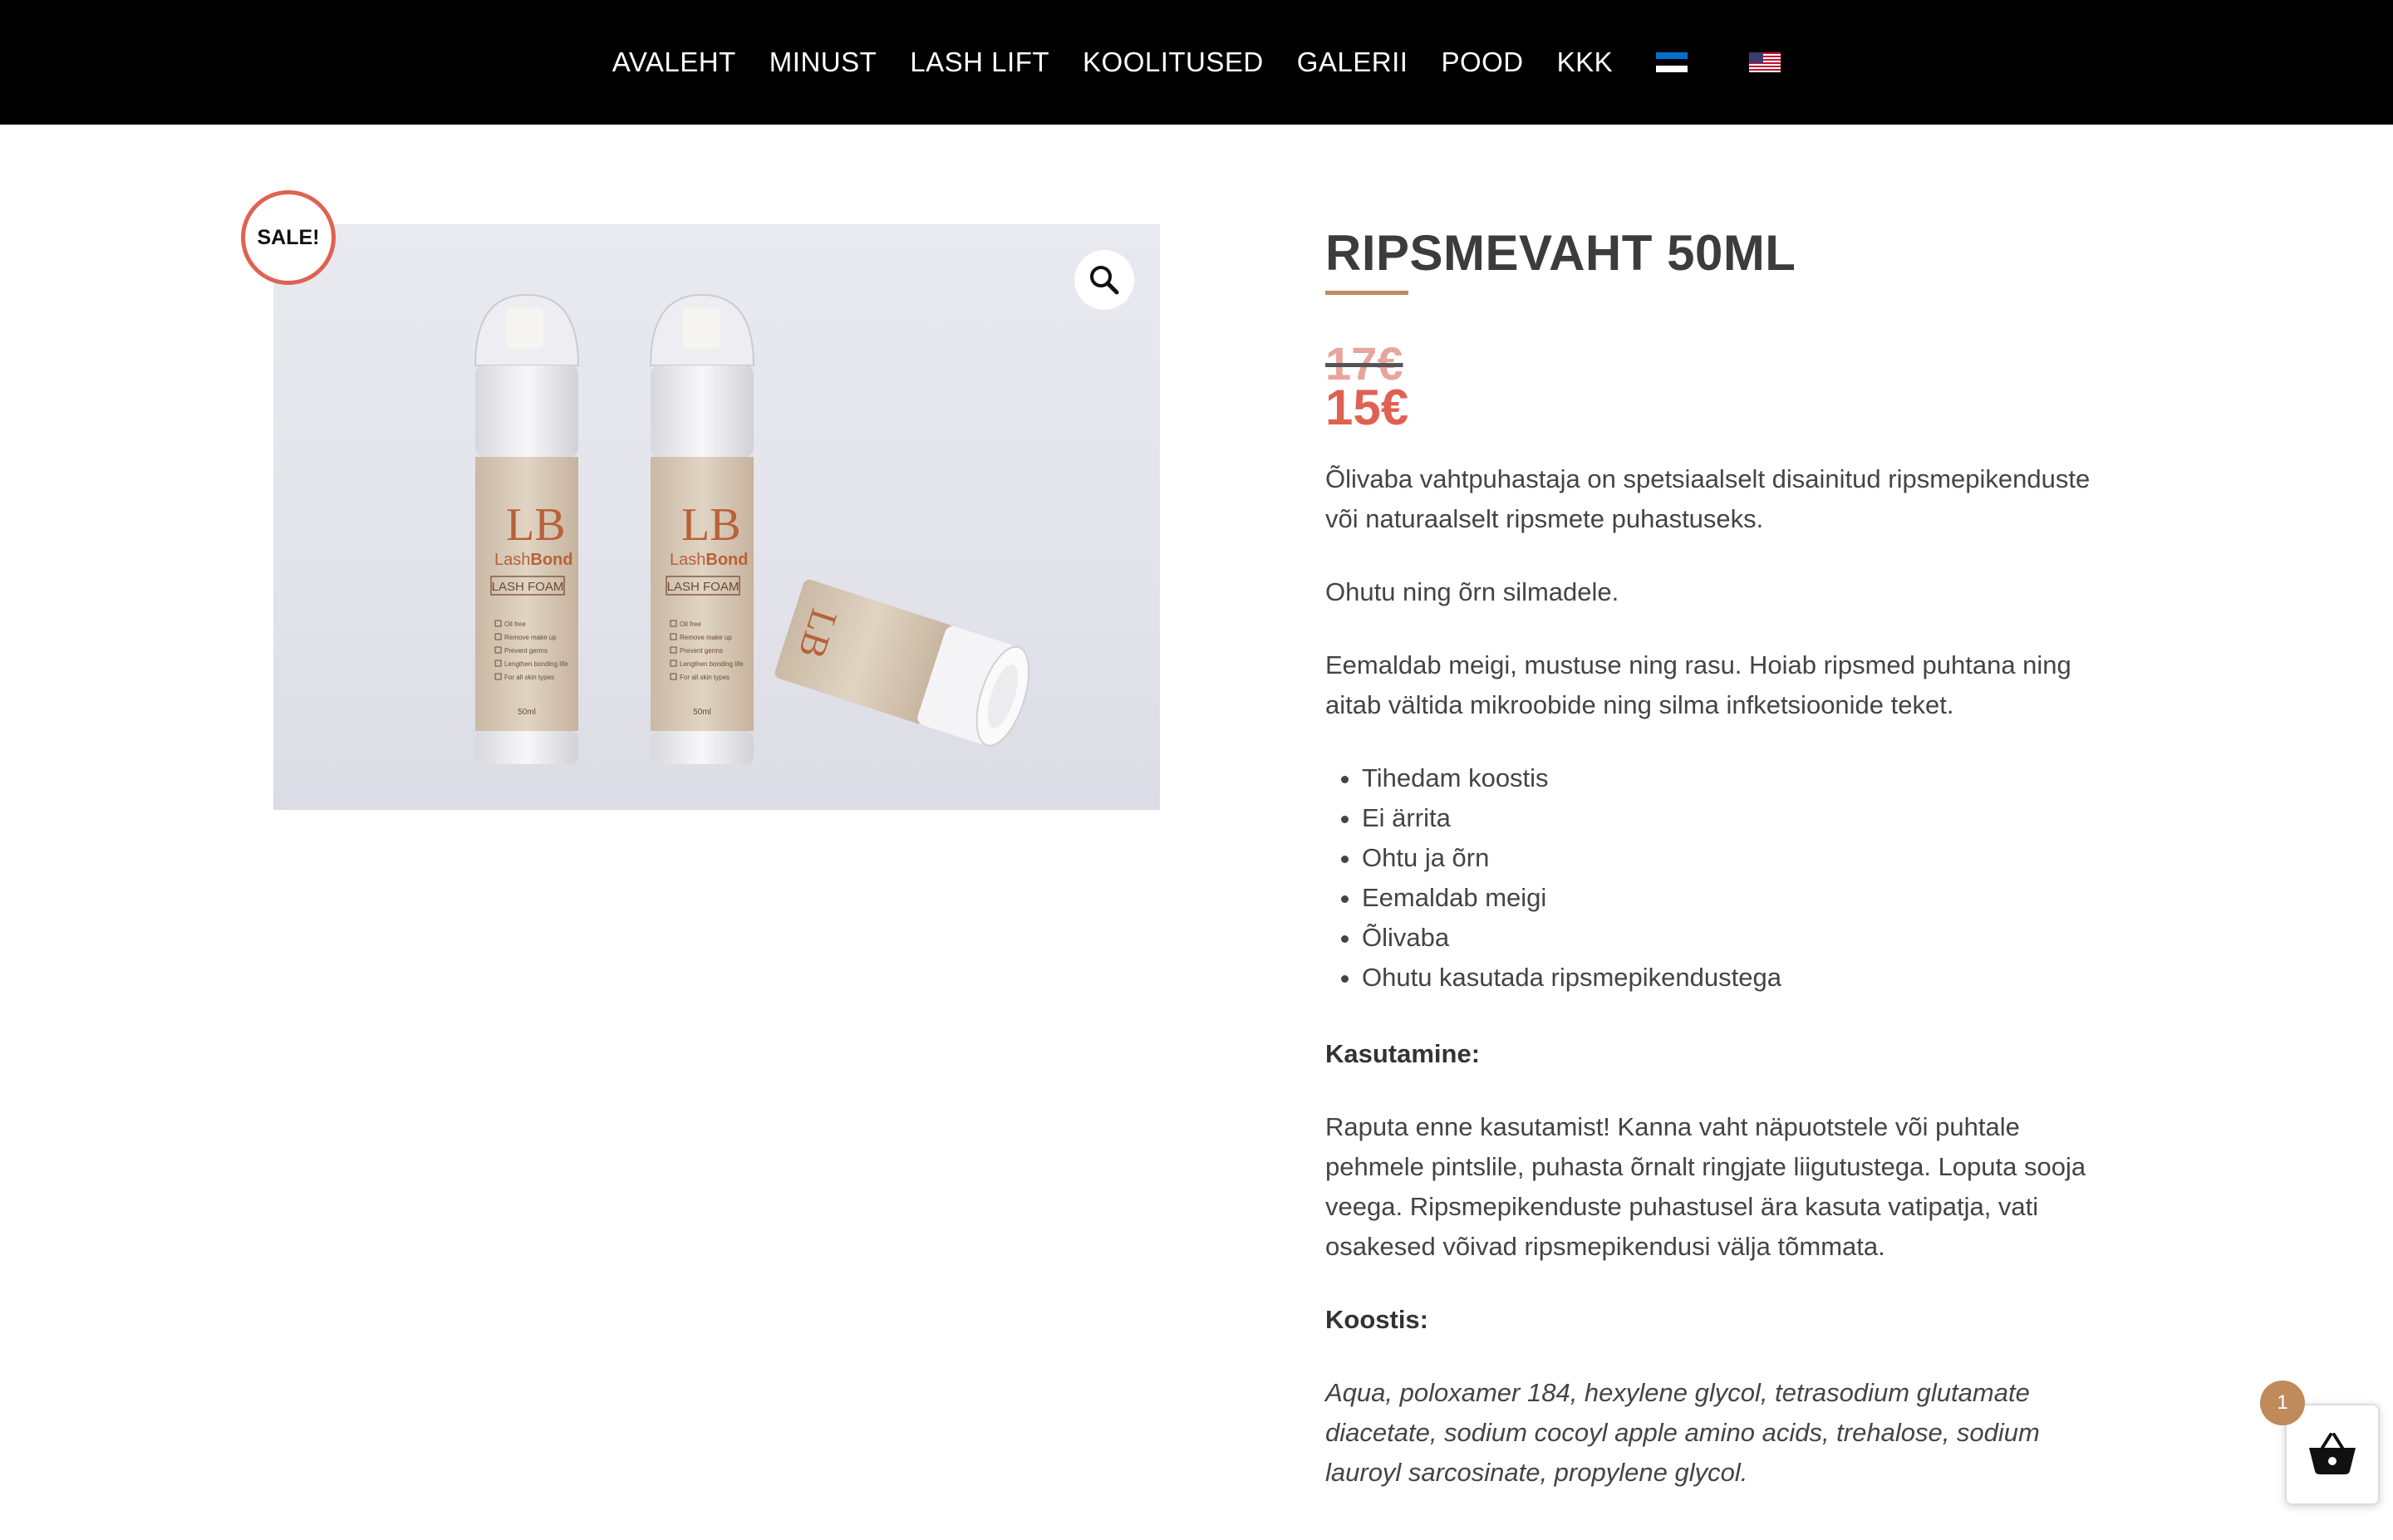 The image size is (2393, 1540). Describe the element at coordinates (702, 712) in the screenshot. I see `bottle-2-volume: 50ml` at that location.